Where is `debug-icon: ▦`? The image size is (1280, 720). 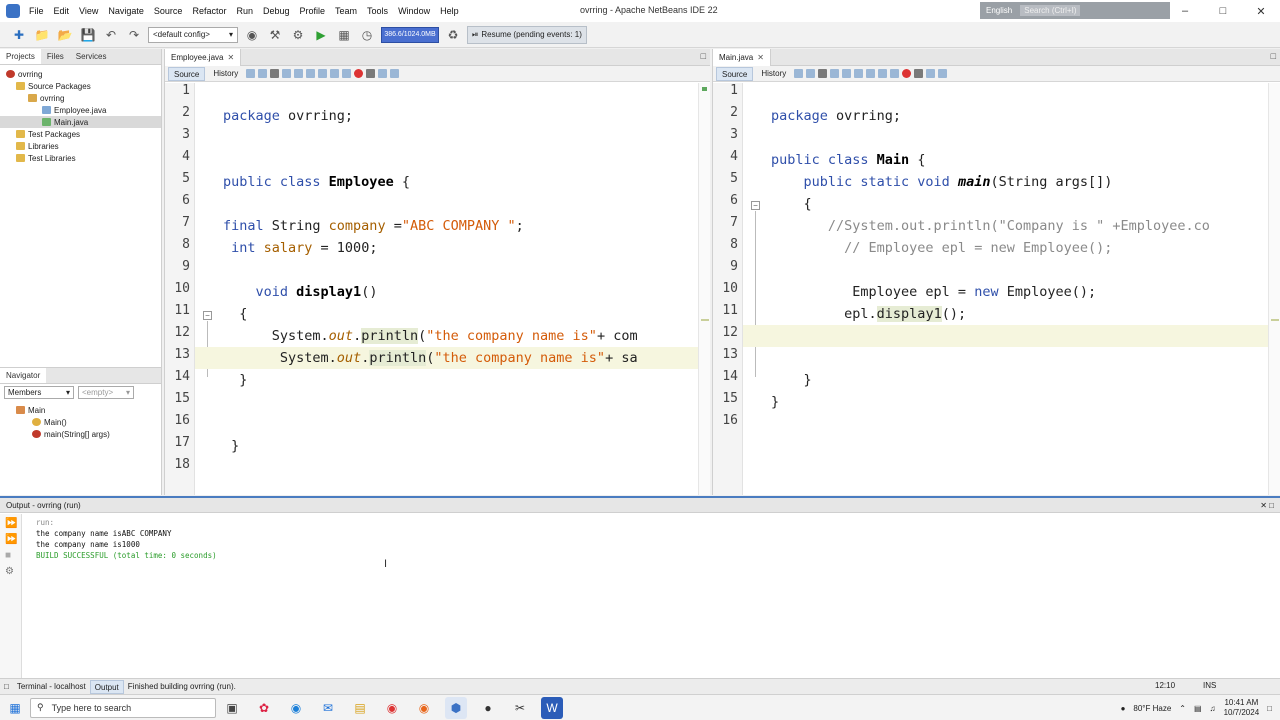
debug-icon: ▦ is located at coordinates (344, 35).